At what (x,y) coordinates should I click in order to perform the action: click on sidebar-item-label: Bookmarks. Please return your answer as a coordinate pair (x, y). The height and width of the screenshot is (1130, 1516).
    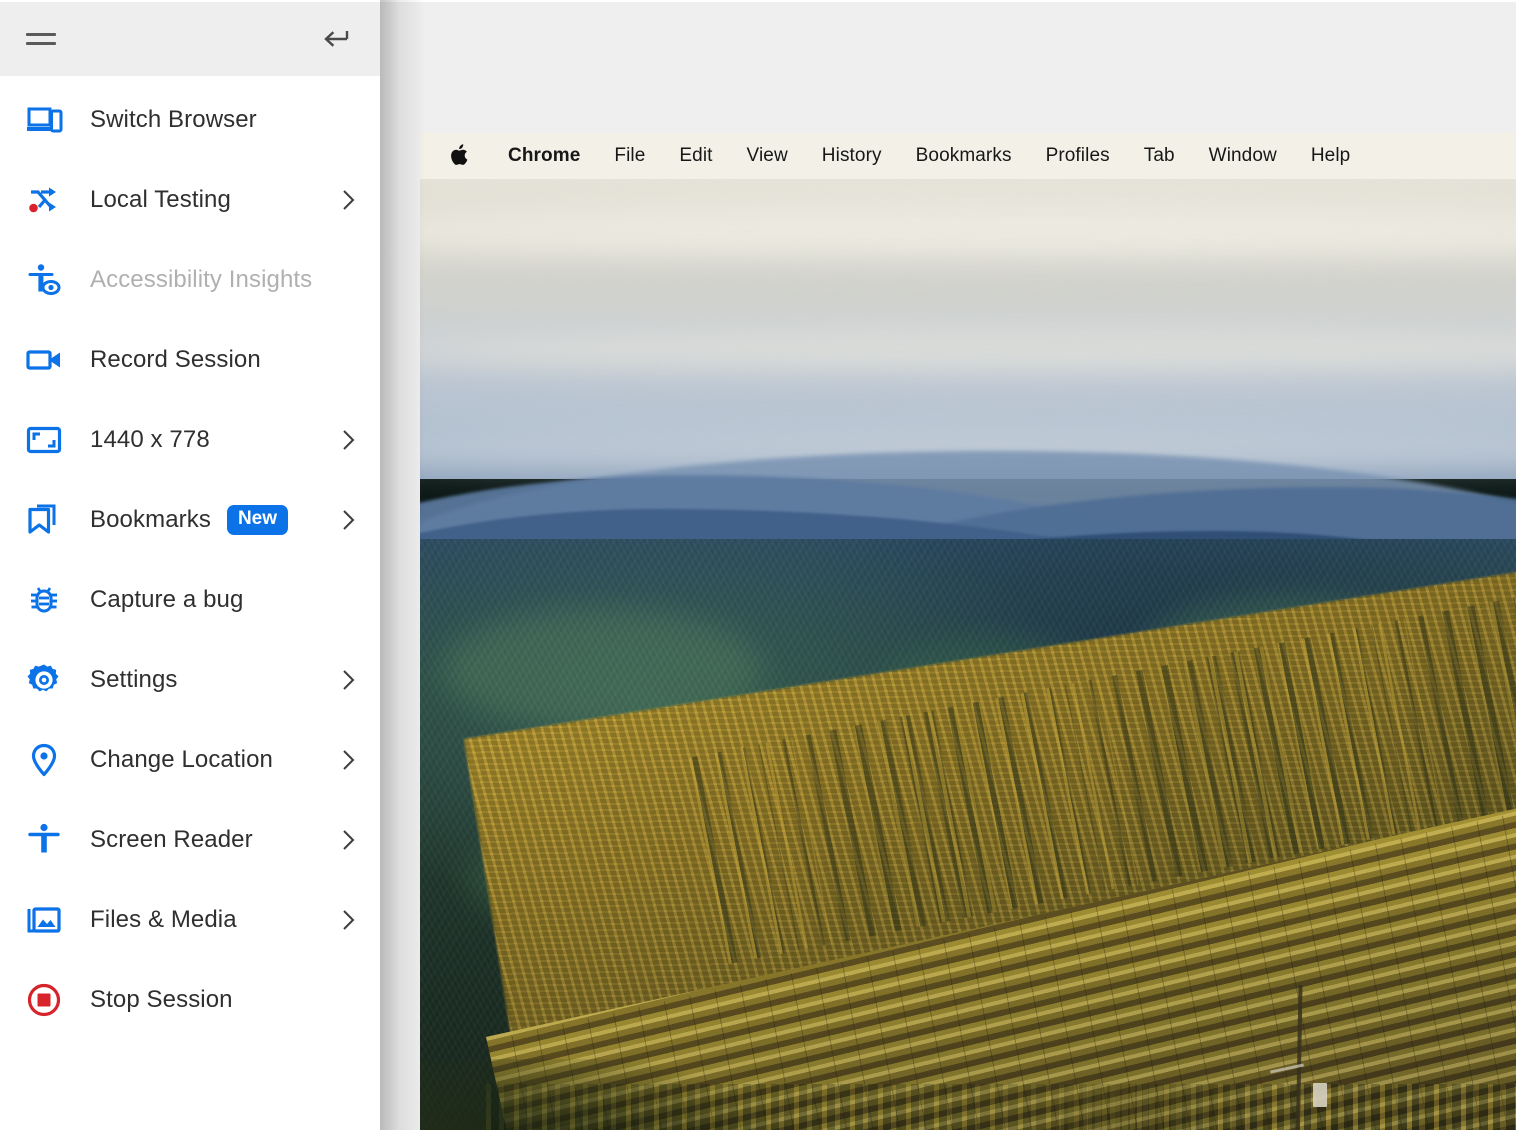
    Looking at the image, I should click on (150, 519).